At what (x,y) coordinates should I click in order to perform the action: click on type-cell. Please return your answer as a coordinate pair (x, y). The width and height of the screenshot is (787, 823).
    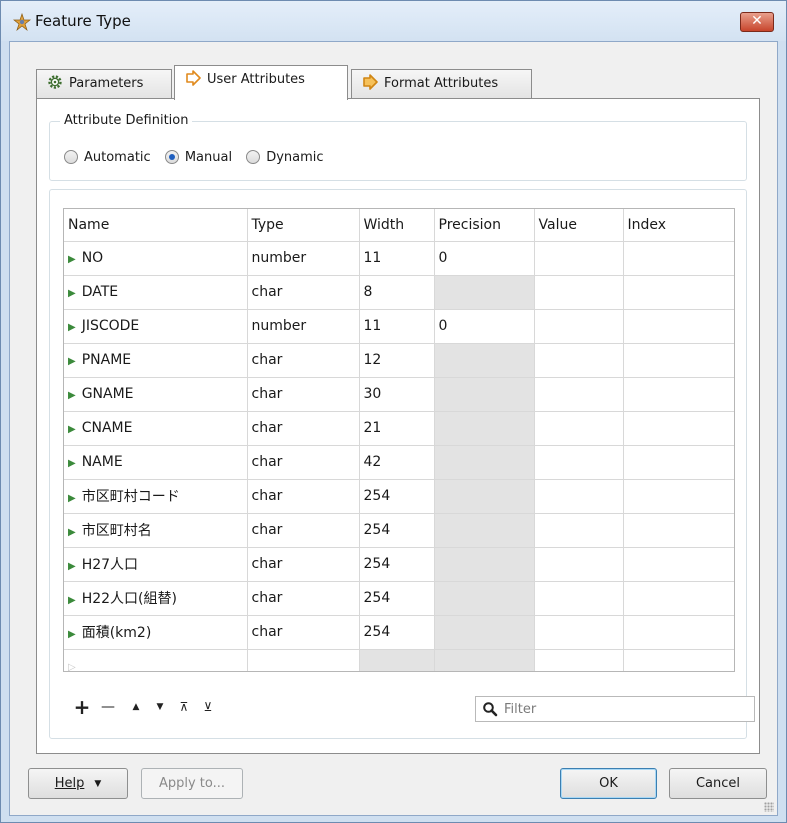
    Looking at the image, I should click on (303, 660).